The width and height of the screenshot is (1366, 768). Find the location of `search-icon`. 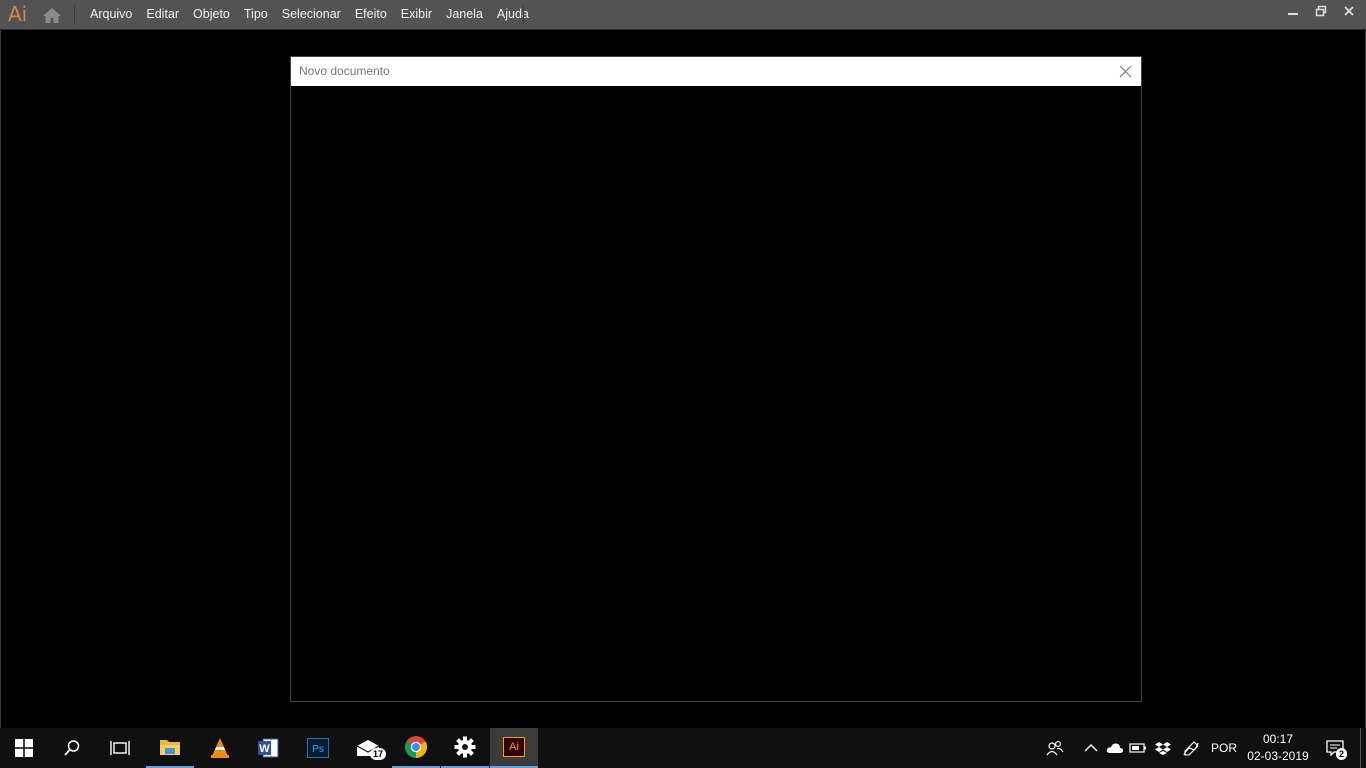

search-icon is located at coordinates (72, 748).